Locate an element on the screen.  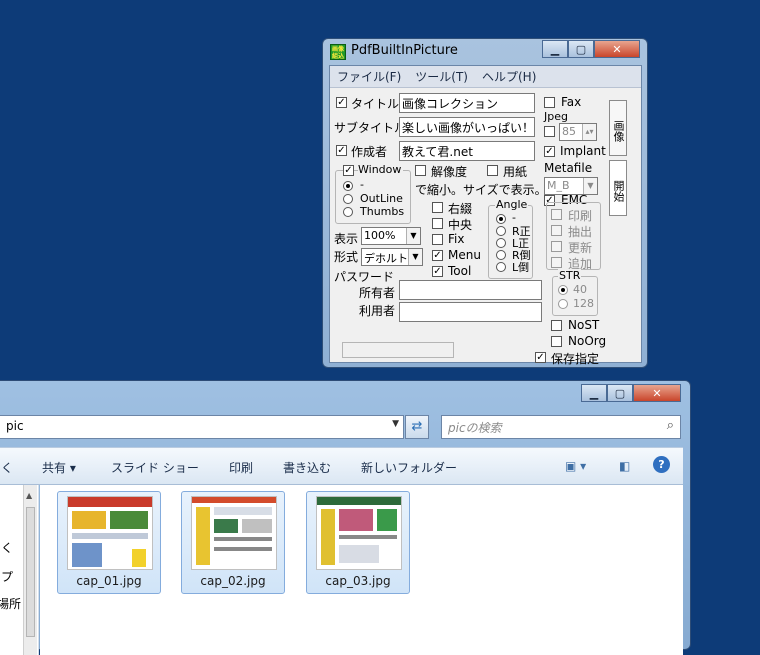
thumbnail-image is located at coordinates (359, 533).